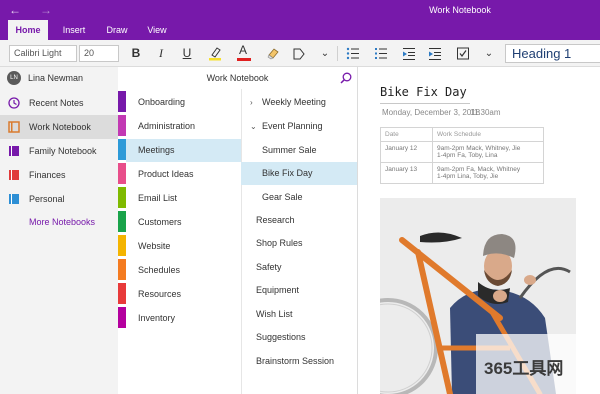  What do you see at coordinates (353, 53) in the screenshot?
I see `bullet-list-button` at bounding box center [353, 53].